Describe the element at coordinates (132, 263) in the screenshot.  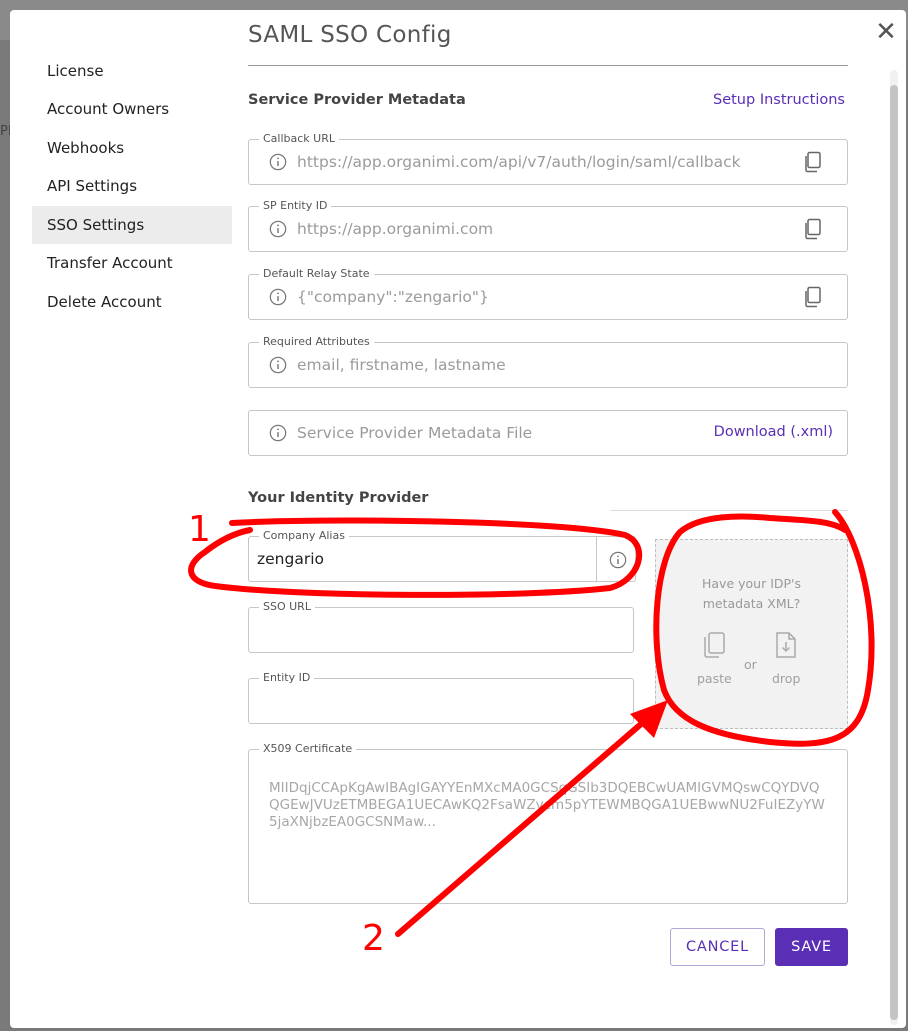
I see `sidebar-item-transfer-account: Transfer Account` at that location.